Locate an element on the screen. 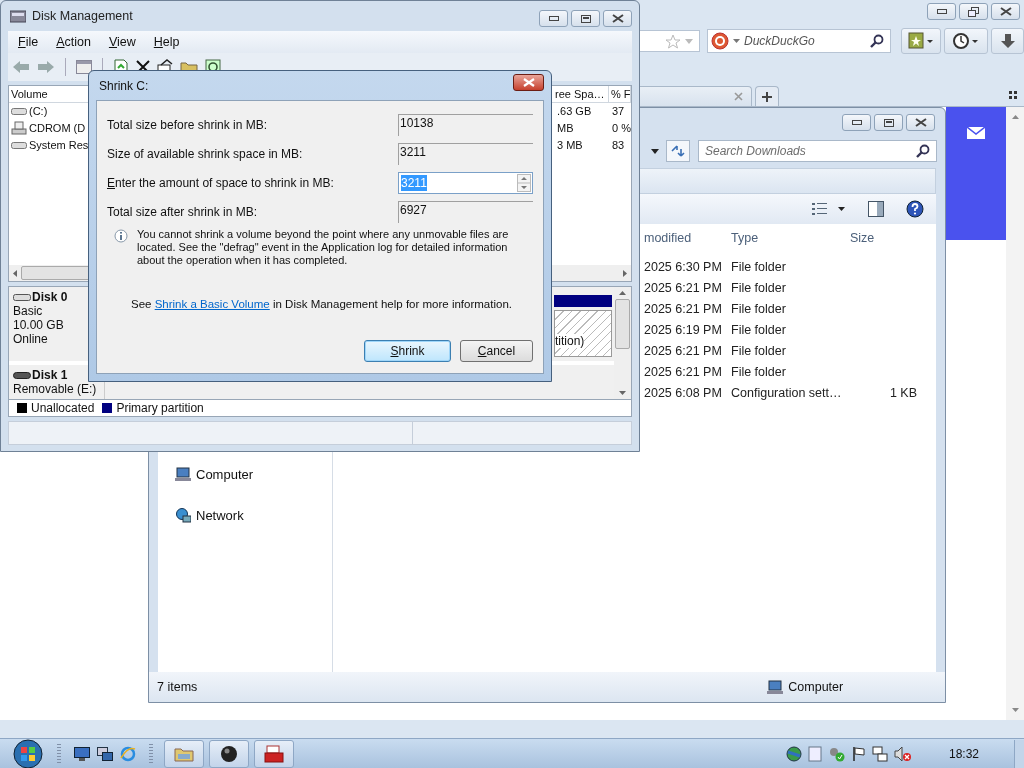 The width and height of the screenshot is (1024, 768). scroll-left-icon is located at coordinates (15, 273).